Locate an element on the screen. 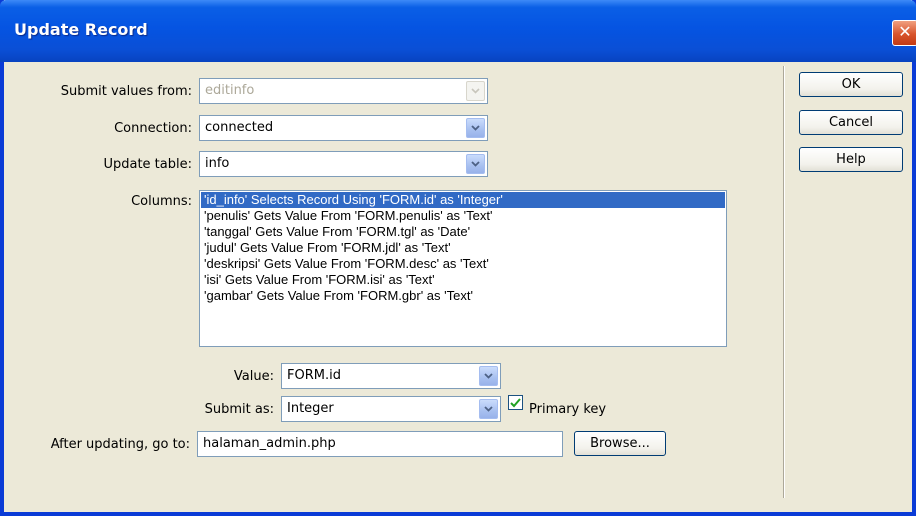  value-value: FORM.id is located at coordinates (314, 375).